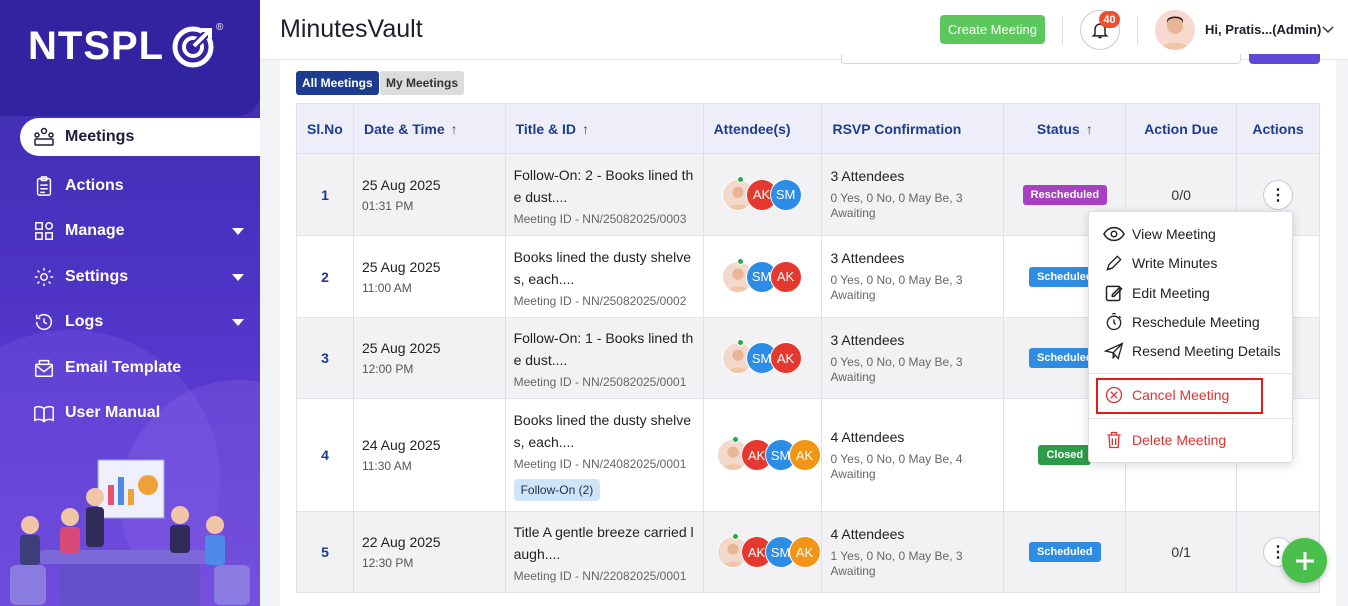 The height and width of the screenshot is (606, 1348). What do you see at coordinates (1263, 29) in the screenshot?
I see `user-name: Hi, Pratis...(Admin)` at bounding box center [1263, 29].